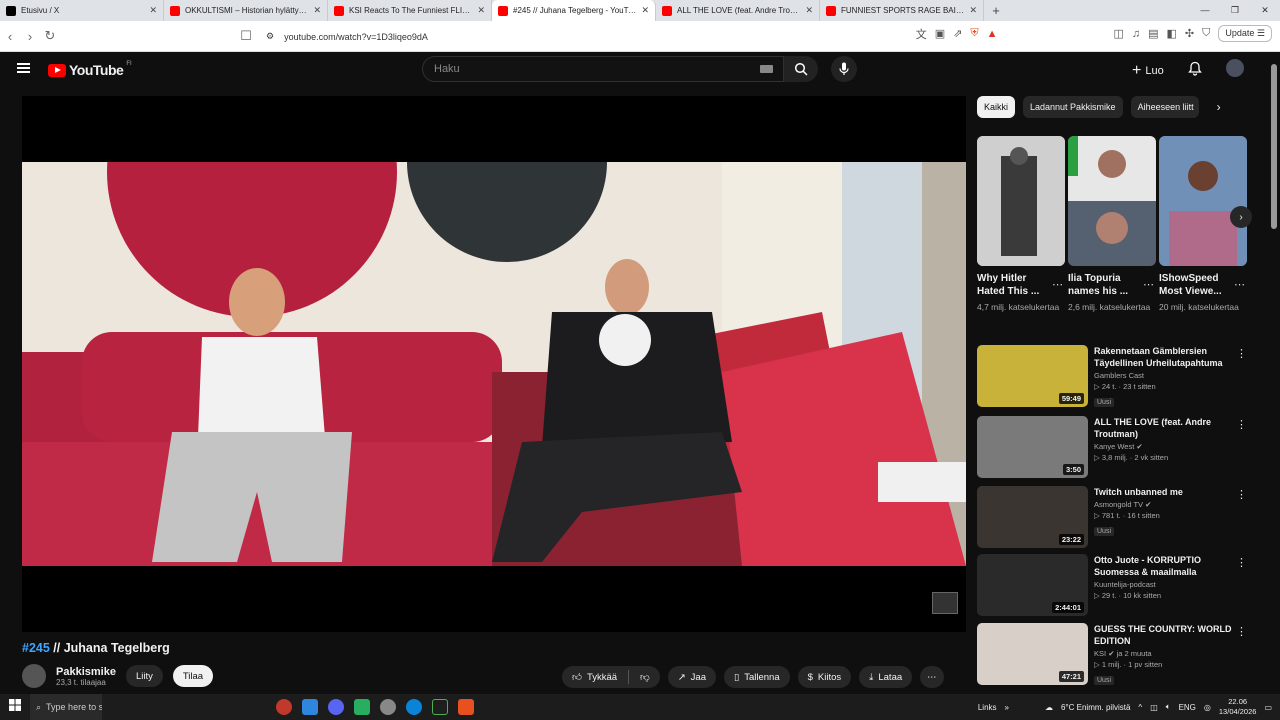  What do you see at coordinates (1170, 428) in the screenshot?
I see `video-title: ALL THE LOVE (feat. Andre Troutman)` at bounding box center [1170, 428].